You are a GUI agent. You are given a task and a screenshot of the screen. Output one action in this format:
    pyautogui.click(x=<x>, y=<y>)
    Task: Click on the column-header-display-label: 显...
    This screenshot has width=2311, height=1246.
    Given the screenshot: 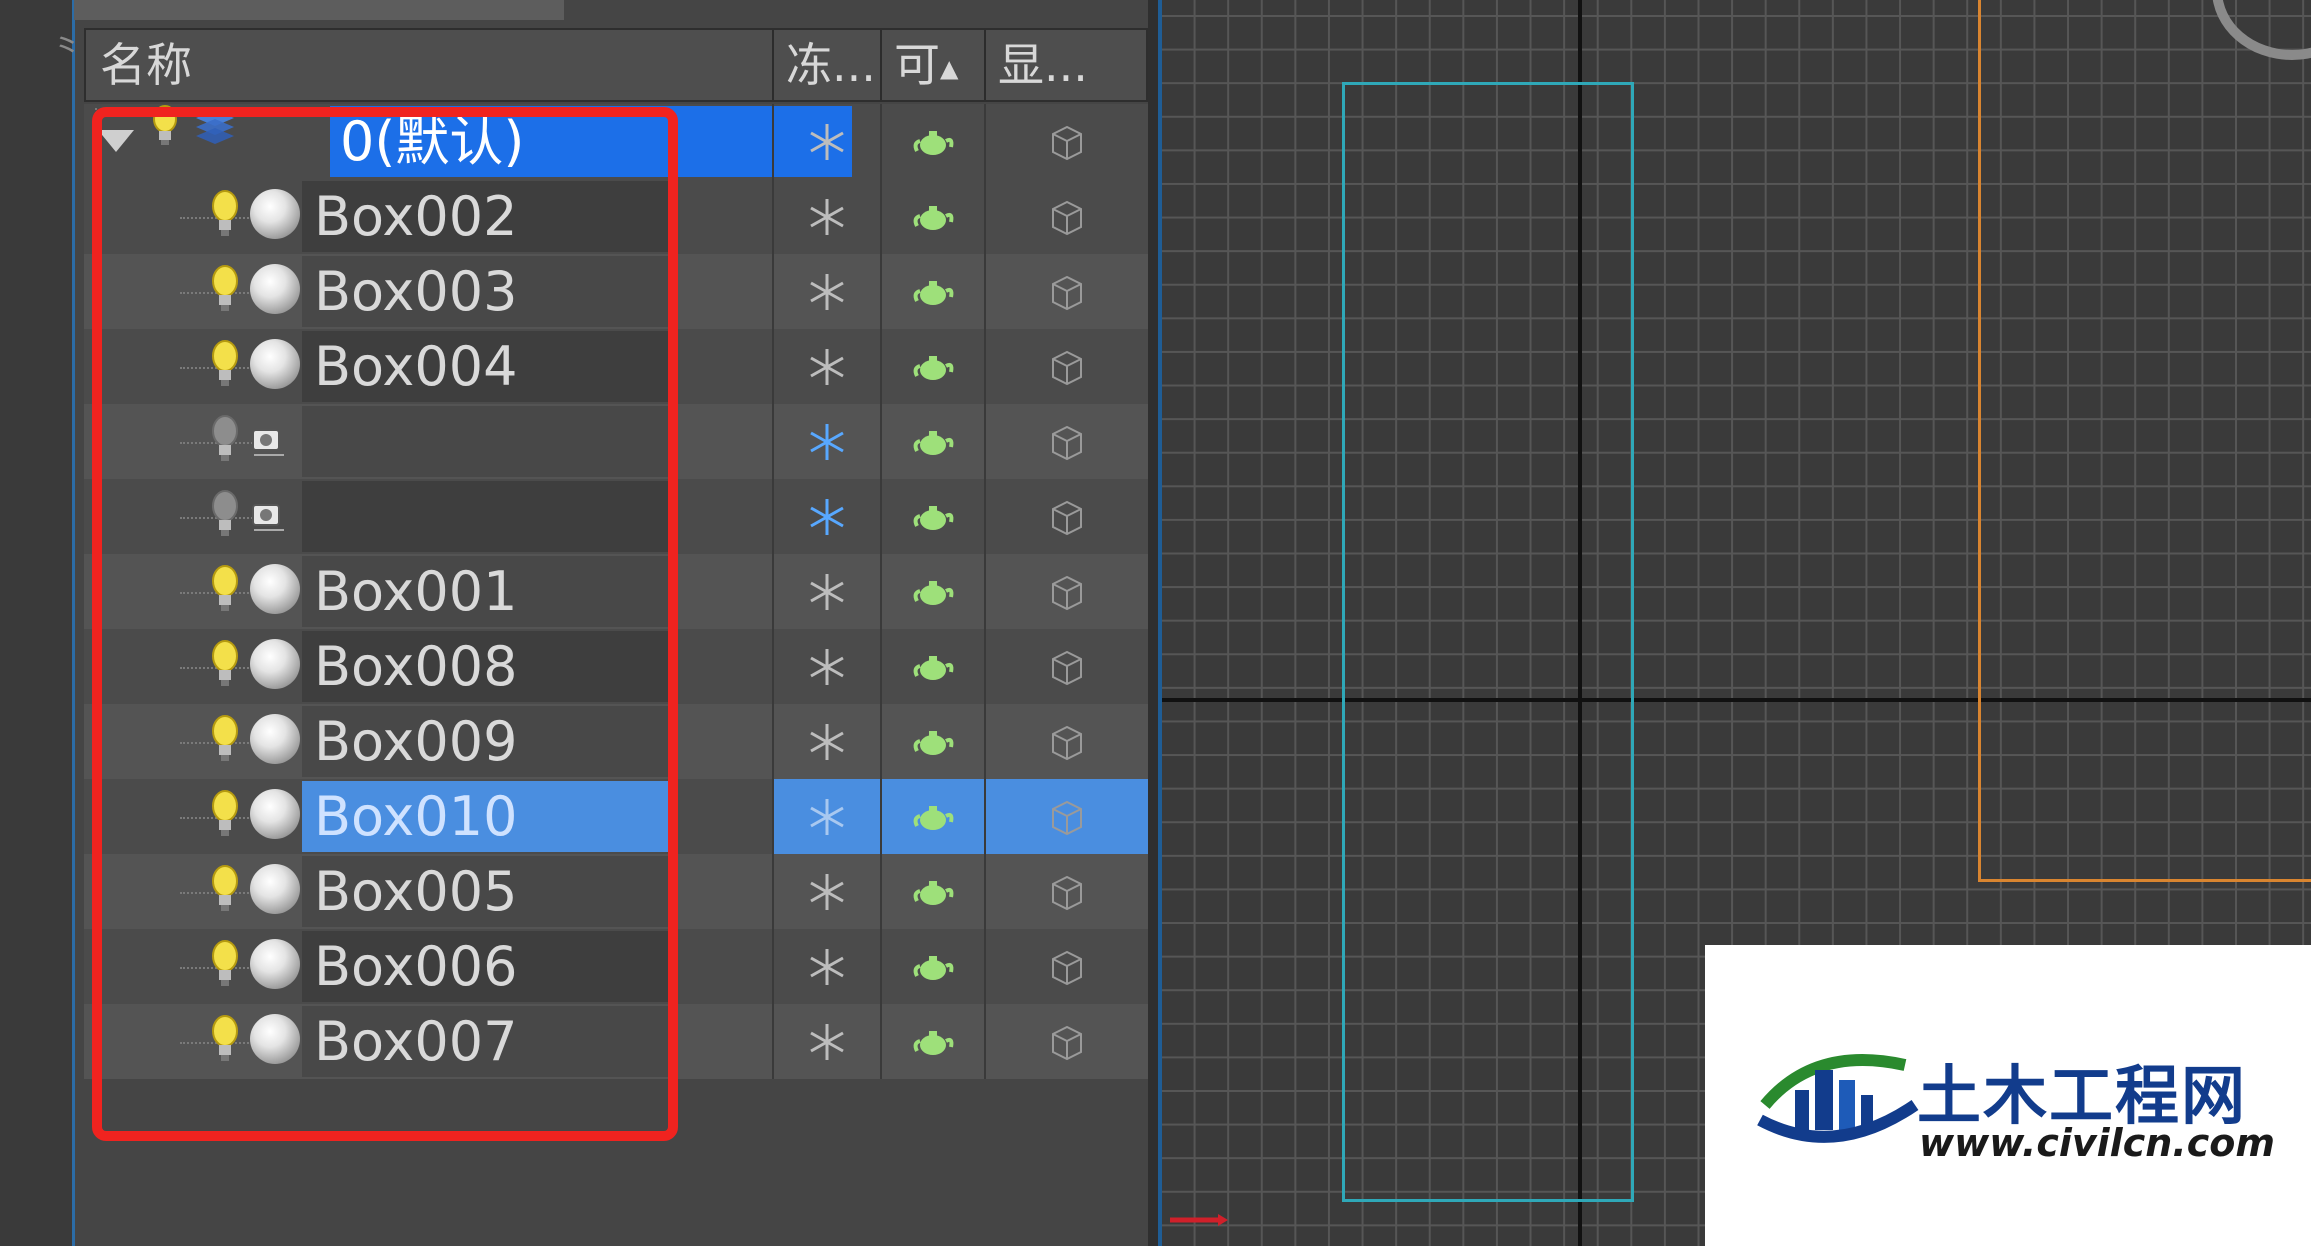 What is the action you would take?
    pyautogui.click(x=1043, y=65)
    